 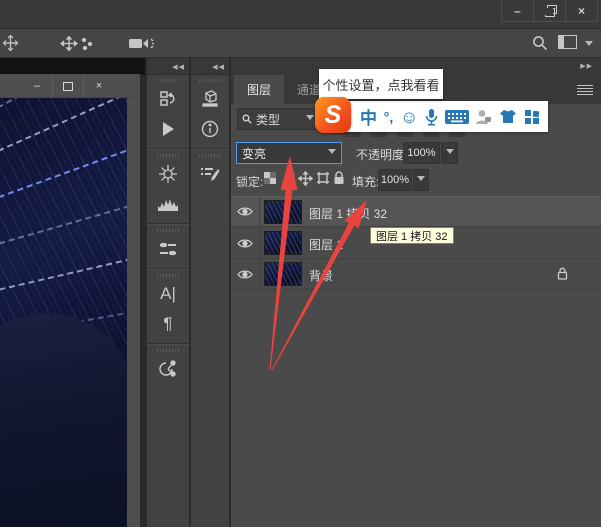 I want to click on minimize-button: –, so click(x=517, y=10).